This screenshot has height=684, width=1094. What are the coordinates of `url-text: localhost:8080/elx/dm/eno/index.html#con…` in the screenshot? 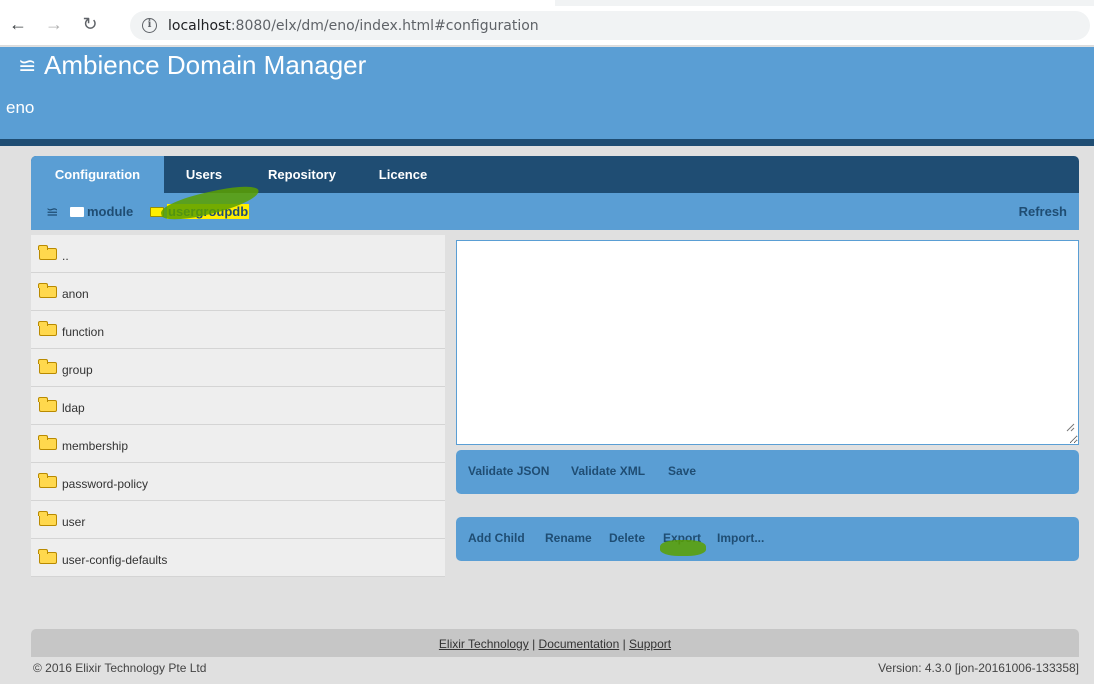 It's located at (353, 26).